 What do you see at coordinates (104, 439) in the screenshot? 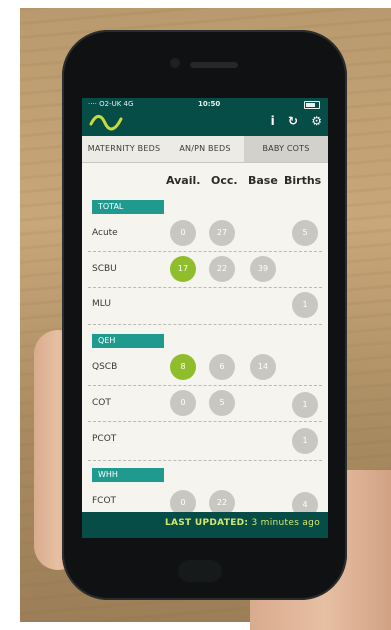
I see `row-label-pcot: PCOT` at bounding box center [104, 439].